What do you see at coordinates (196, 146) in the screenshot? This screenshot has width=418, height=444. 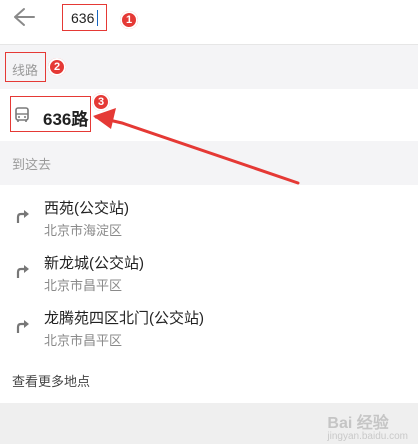 I see `annotation-arrow` at bounding box center [196, 146].